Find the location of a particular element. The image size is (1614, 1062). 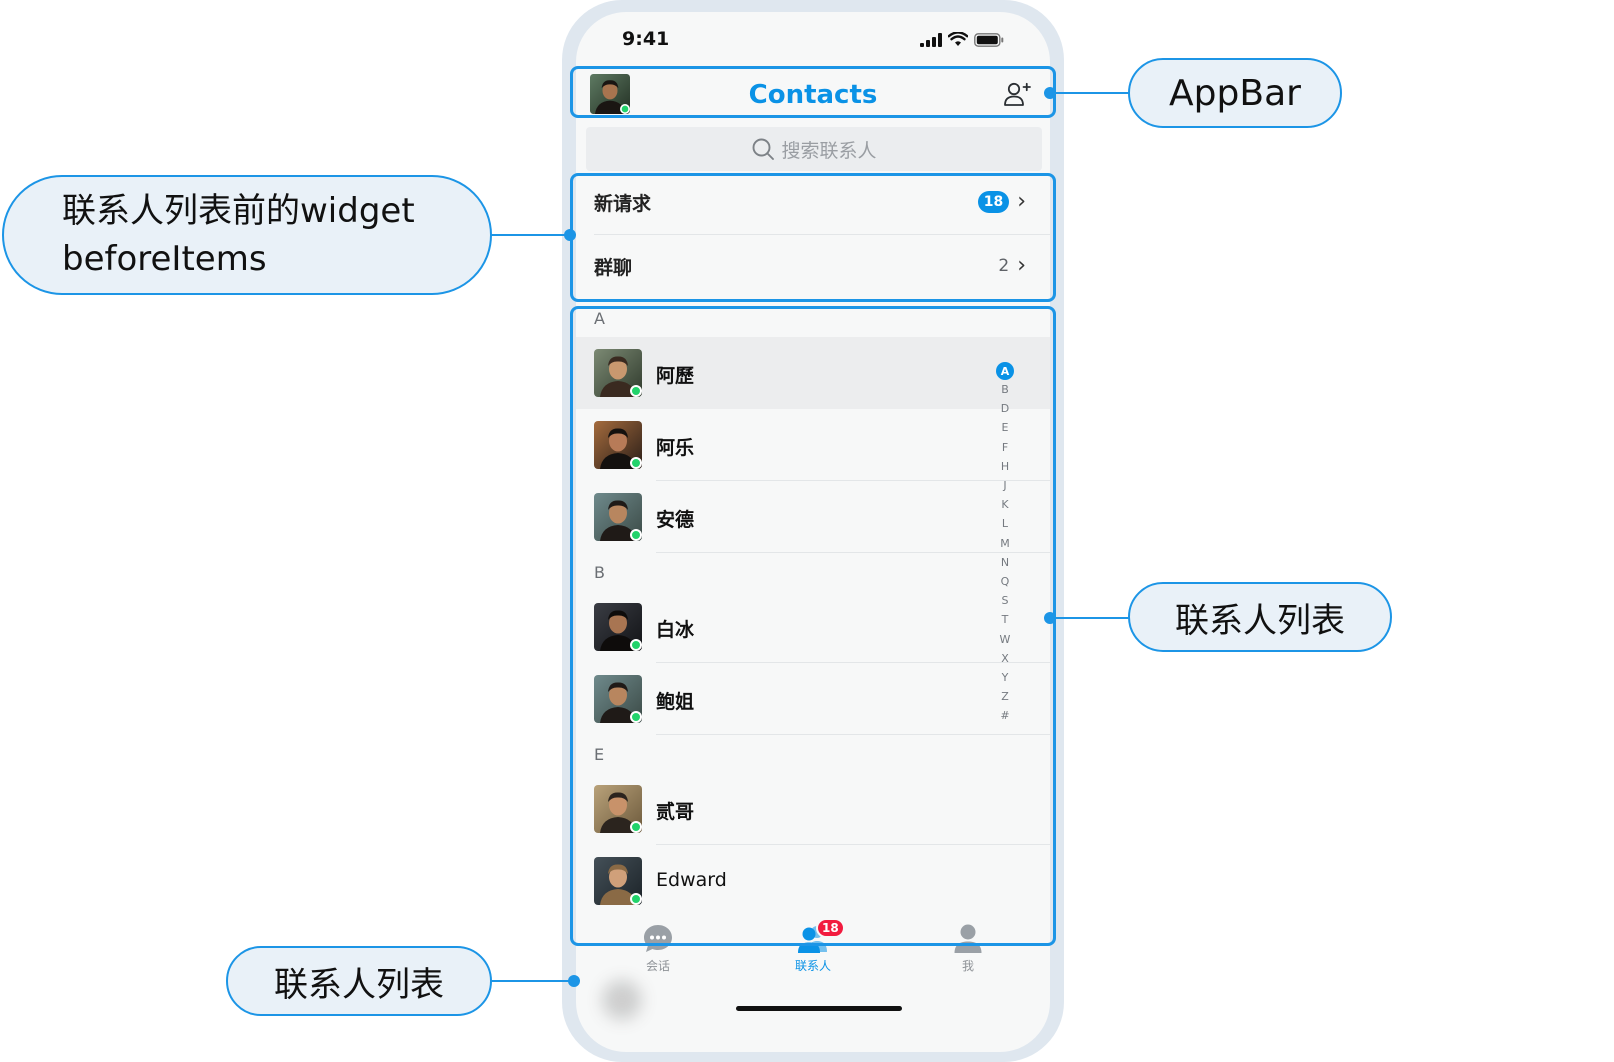

before-items-highlight is located at coordinates (813, 237).